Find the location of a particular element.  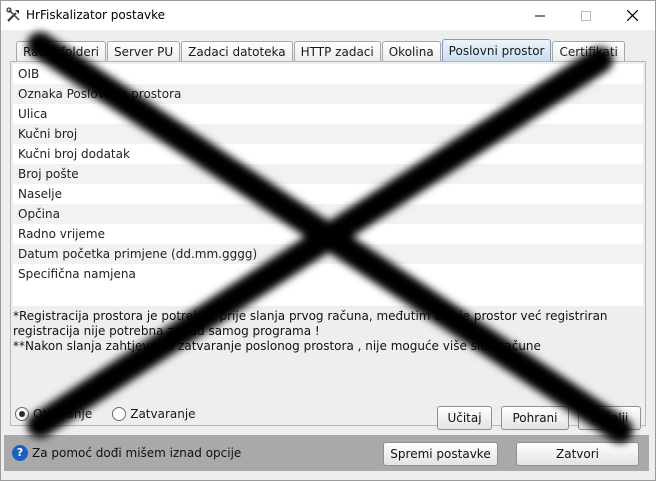

load-button: Učitaj is located at coordinates (464, 418).